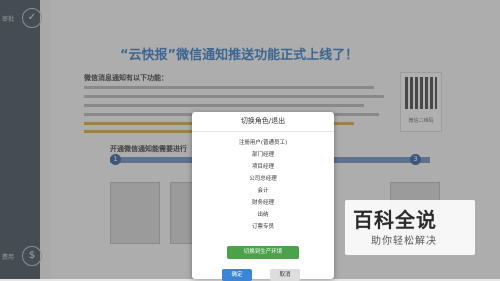 Image resolution: width=500 pixels, height=281 pixels. What do you see at coordinates (263, 214) in the screenshot?
I see `role-option: 出纳` at bounding box center [263, 214].